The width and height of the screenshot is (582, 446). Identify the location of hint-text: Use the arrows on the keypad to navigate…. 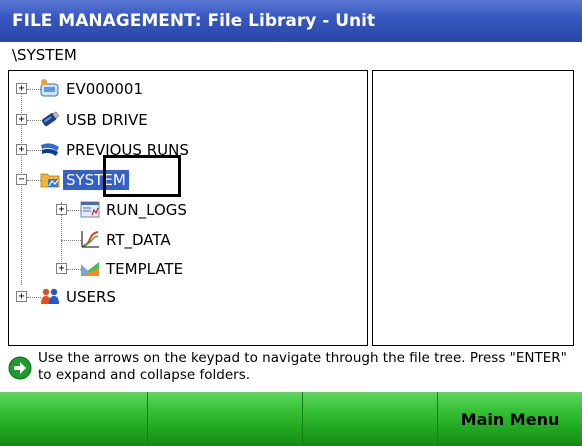
(302, 366).